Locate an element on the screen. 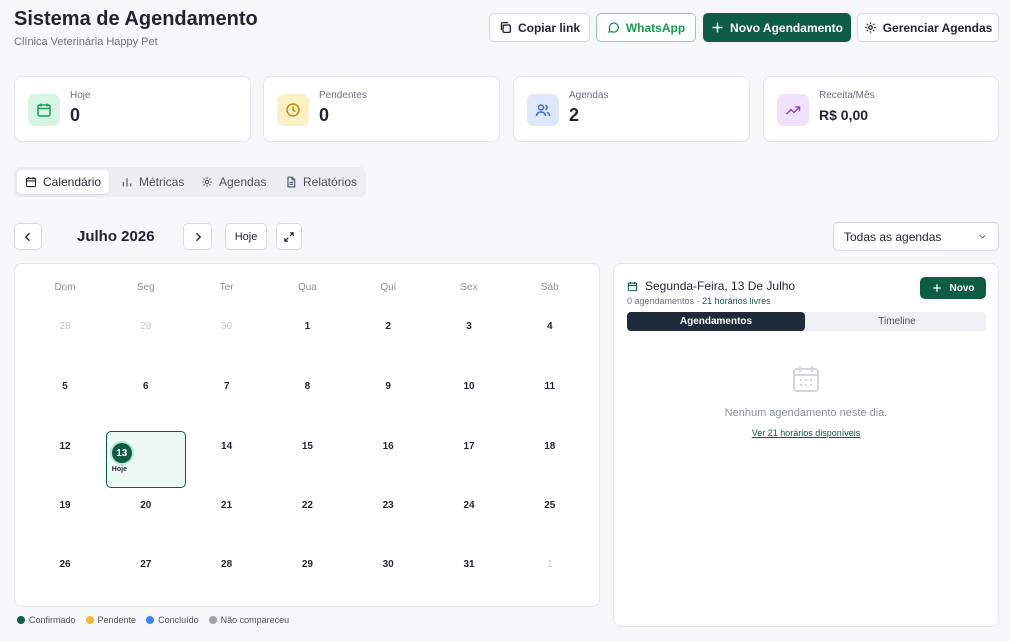  calendar-day: 27 is located at coordinates (146, 575).